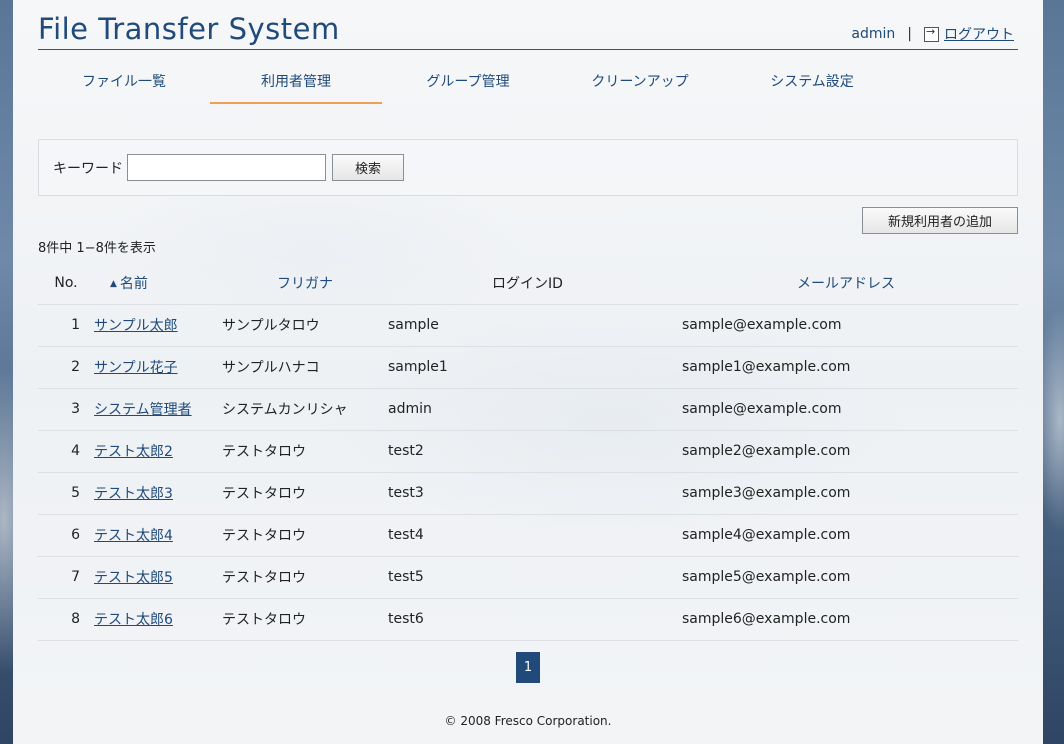 Image resolution: width=1064 pixels, height=744 pixels. I want to click on header-name: ▲ 名前, so click(158, 283).